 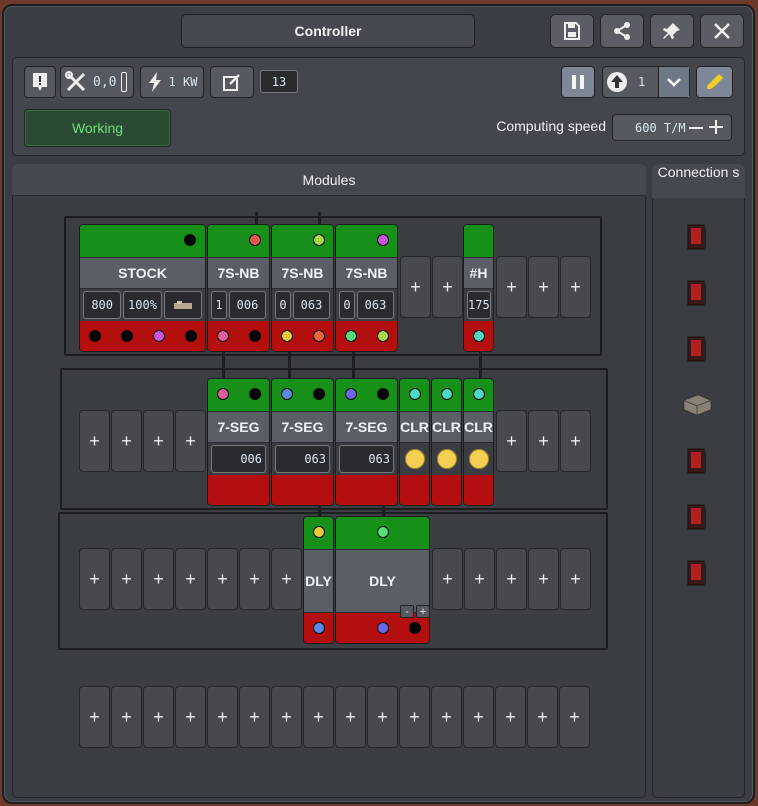 What do you see at coordinates (672, 31) in the screenshot?
I see `pin-button` at bounding box center [672, 31].